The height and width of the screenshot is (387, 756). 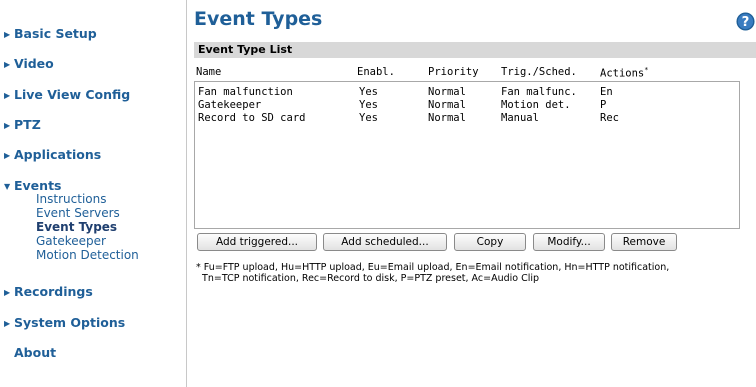 I want to click on sidebar-subitem-event-servers: Event Servers, so click(x=78, y=213).